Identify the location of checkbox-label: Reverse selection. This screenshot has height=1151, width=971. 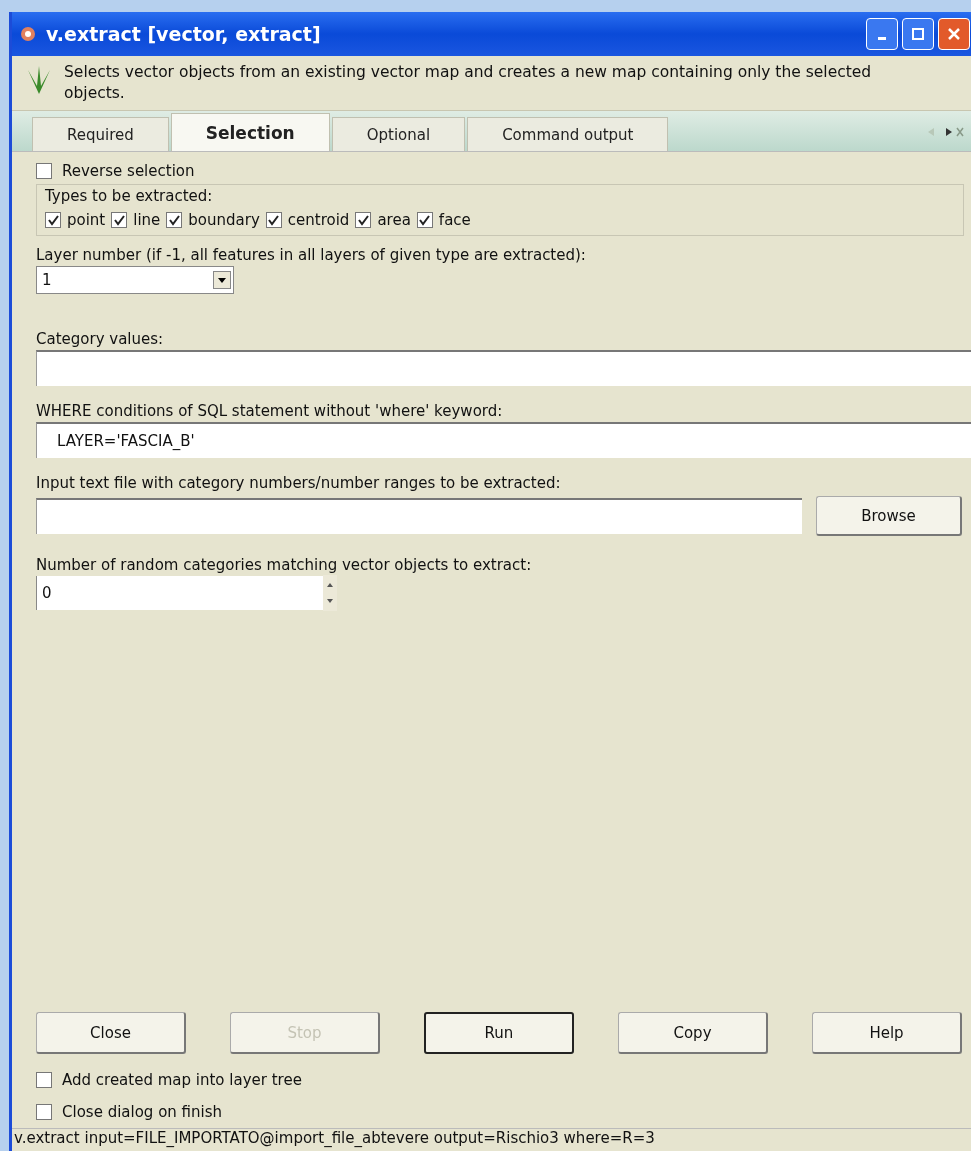
(128, 171).